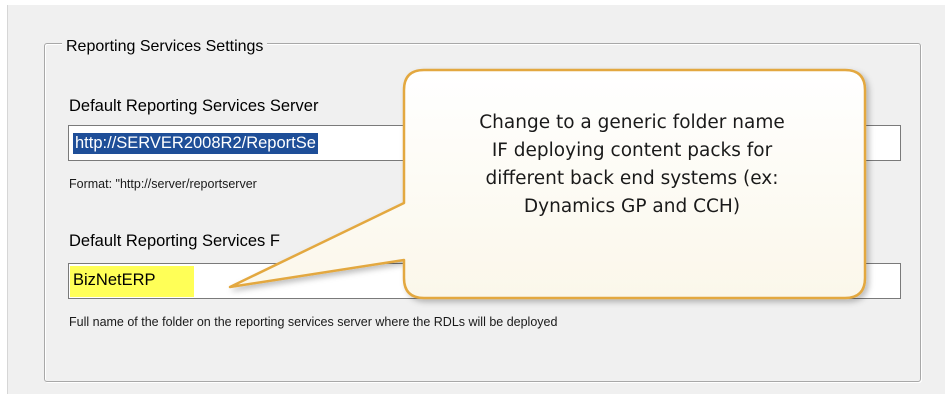  Describe the element at coordinates (165, 47) in the screenshot. I see `group-title: Reporting Services Settings` at that location.